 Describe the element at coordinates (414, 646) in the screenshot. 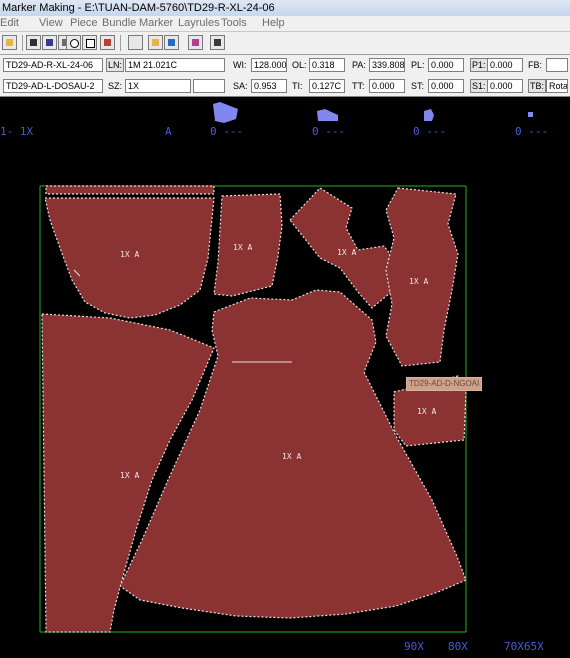

I see `ruler-mark: 90X` at that location.